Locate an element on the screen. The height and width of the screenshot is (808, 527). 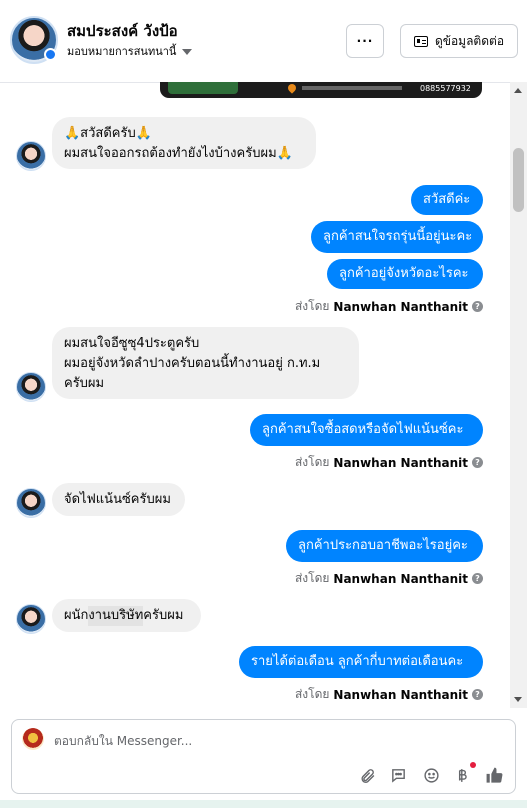
scroll-up-icon is located at coordinates (518, 90).